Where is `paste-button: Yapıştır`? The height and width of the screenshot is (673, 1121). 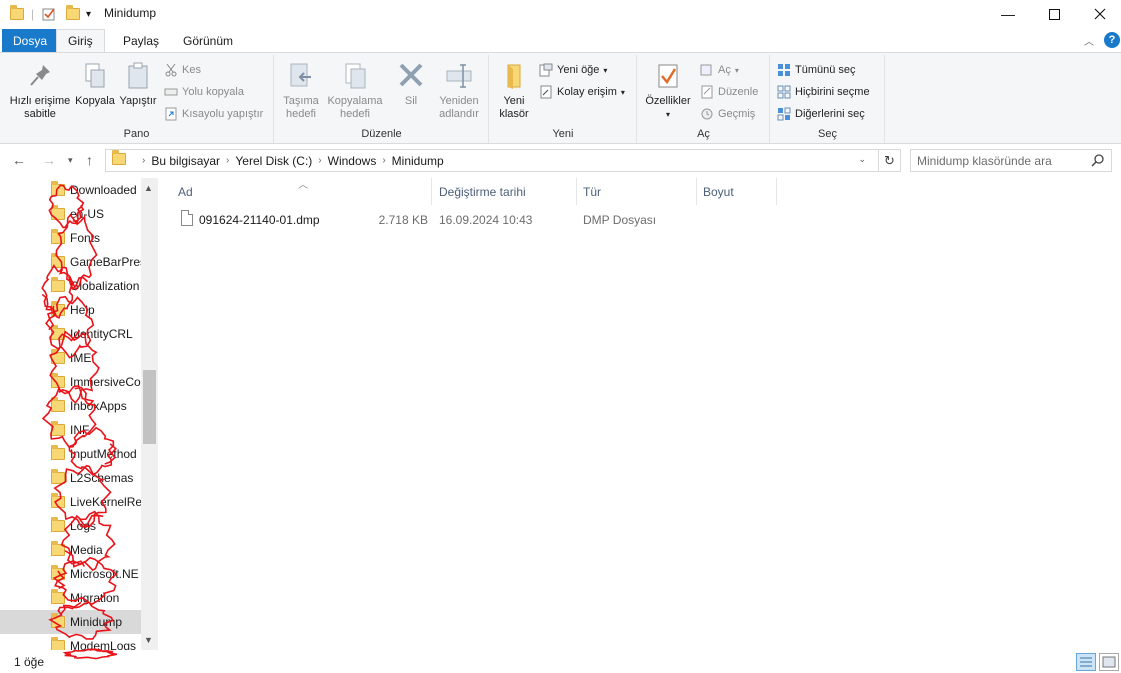
paste-button: Yapıştır is located at coordinates (138, 84).